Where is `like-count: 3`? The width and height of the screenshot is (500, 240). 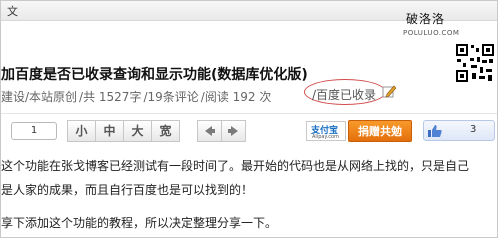 like-count: 3 is located at coordinates (473, 129).